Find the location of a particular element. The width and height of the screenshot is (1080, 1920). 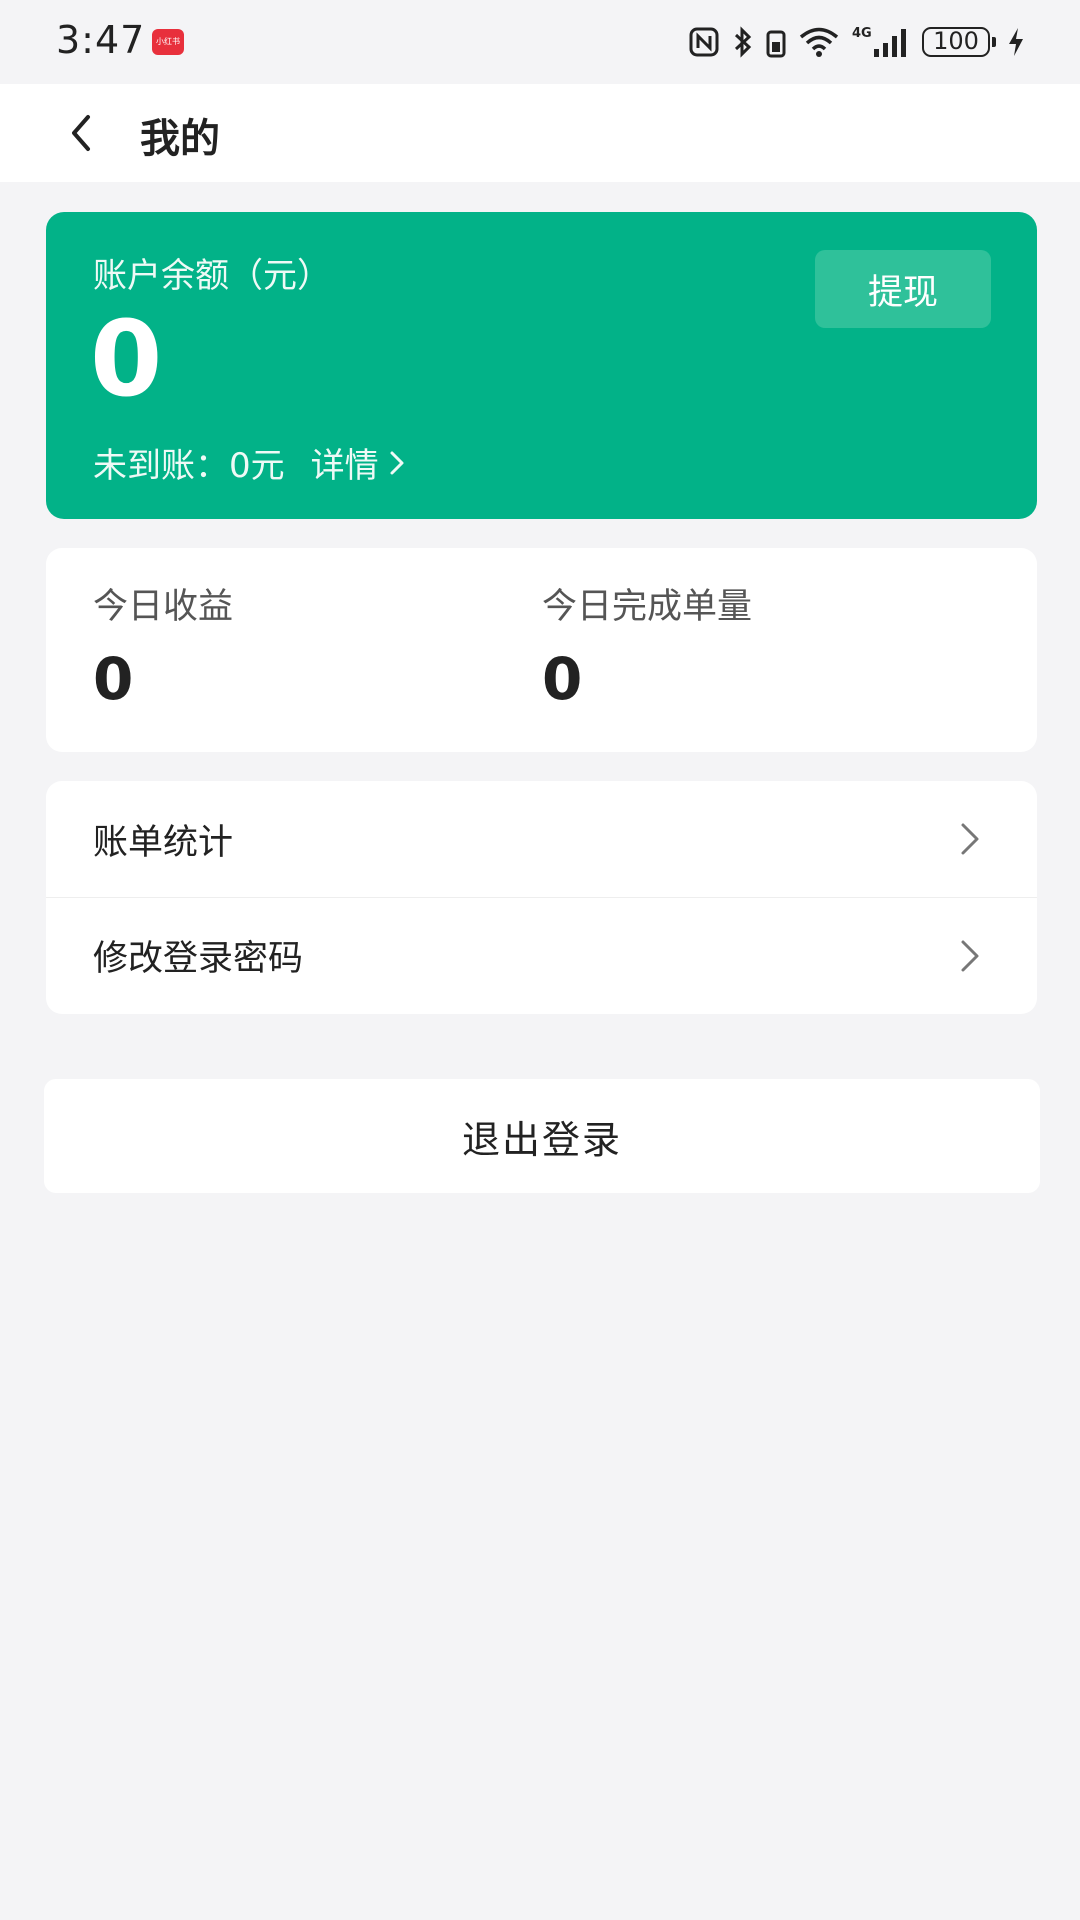

status-bar: 3:47 小红书 4G 100 is located at coordinates (540, 42).